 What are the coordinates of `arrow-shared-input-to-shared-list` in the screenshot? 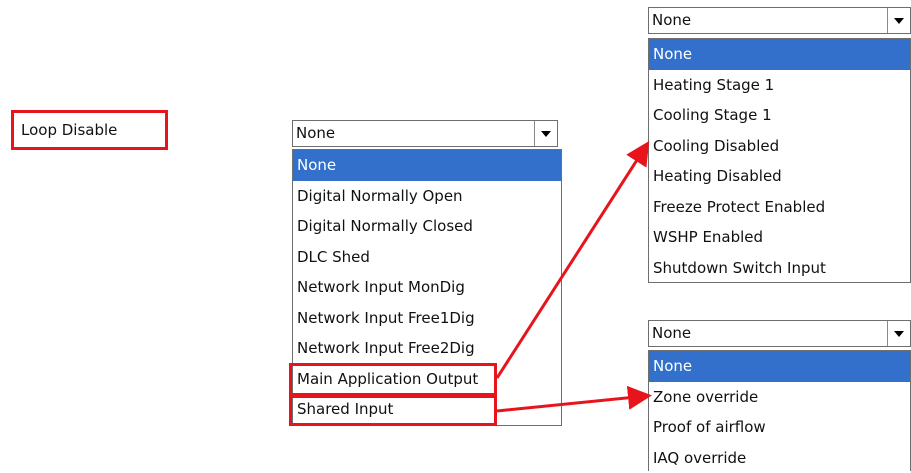 It's located at (571, 403).